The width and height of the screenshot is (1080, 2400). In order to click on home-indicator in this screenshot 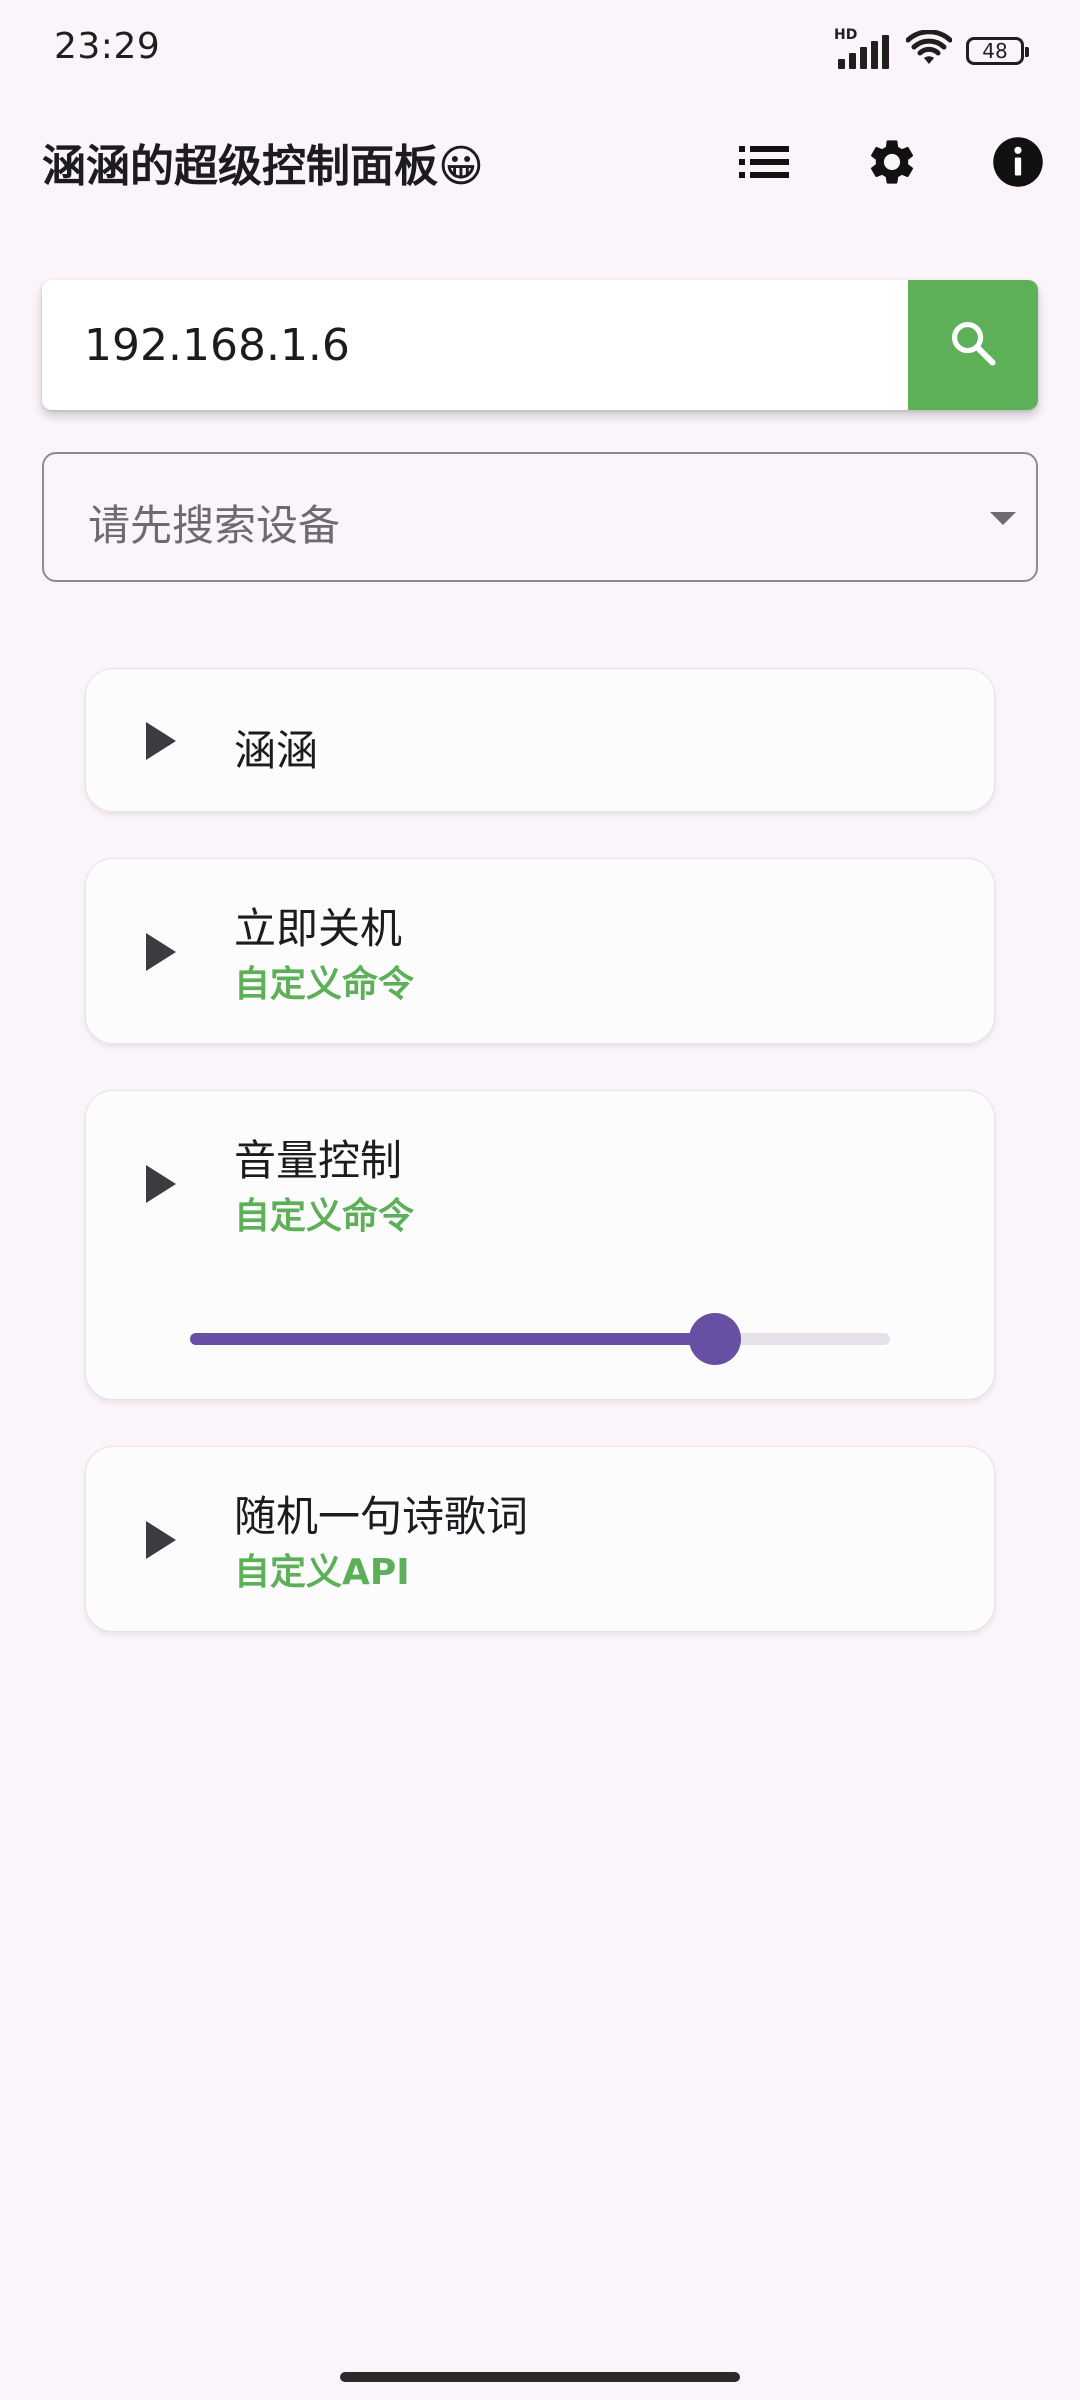, I will do `click(540, 2377)`.